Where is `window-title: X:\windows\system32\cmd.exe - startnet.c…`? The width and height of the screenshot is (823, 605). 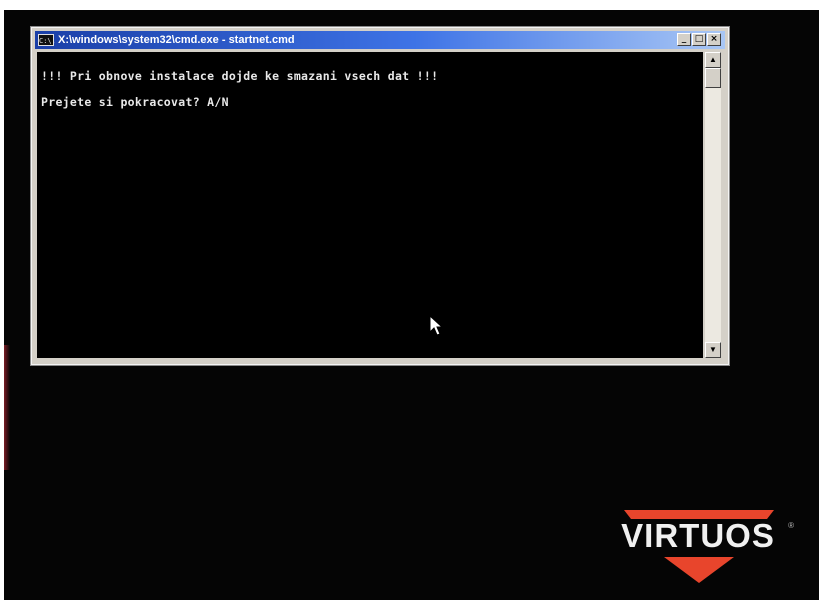
window-title: X:\windows\system32\cmd.exe - startnet.c… is located at coordinates (176, 40).